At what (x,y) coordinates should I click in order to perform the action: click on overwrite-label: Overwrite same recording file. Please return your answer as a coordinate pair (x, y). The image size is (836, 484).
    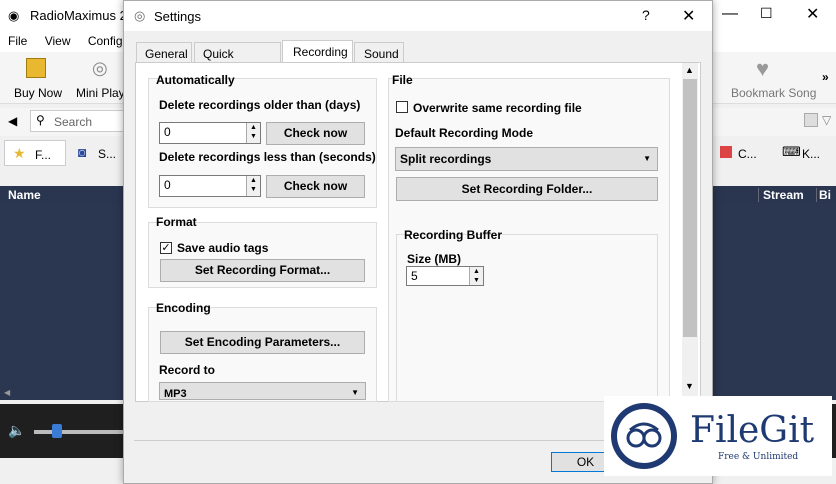
    Looking at the image, I should click on (497, 108).